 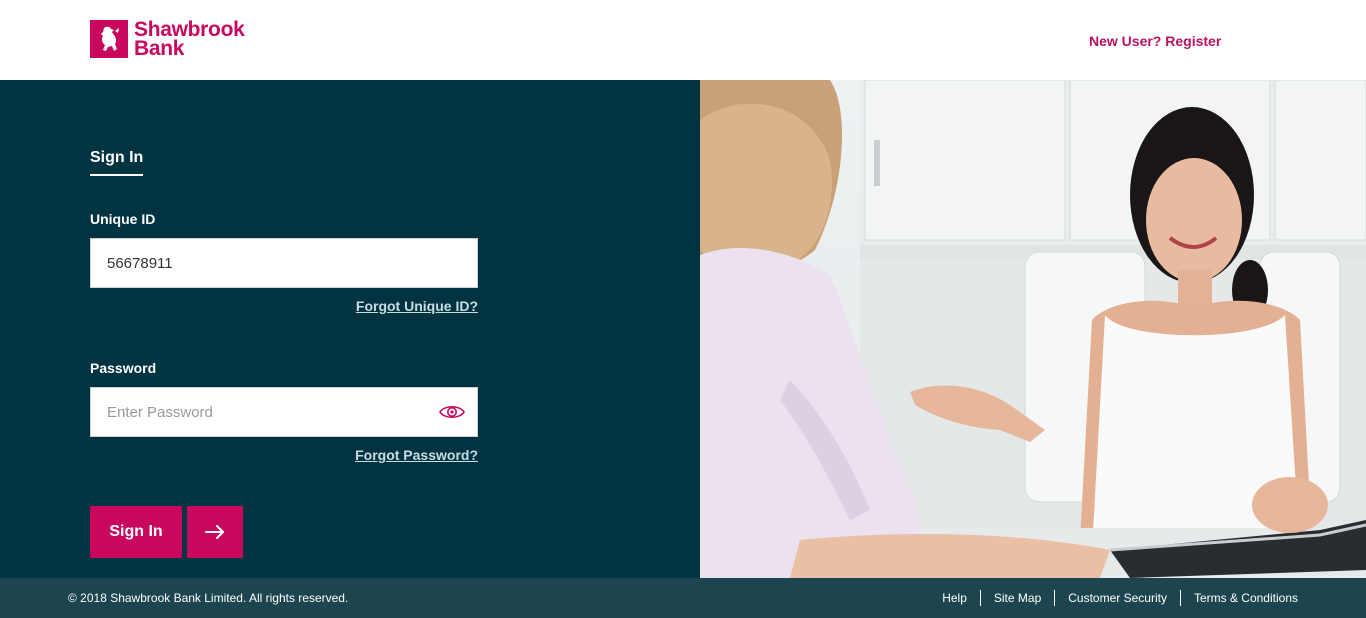 What do you see at coordinates (1155, 41) in the screenshot?
I see `register-link: New User? Register` at bounding box center [1155, 41].